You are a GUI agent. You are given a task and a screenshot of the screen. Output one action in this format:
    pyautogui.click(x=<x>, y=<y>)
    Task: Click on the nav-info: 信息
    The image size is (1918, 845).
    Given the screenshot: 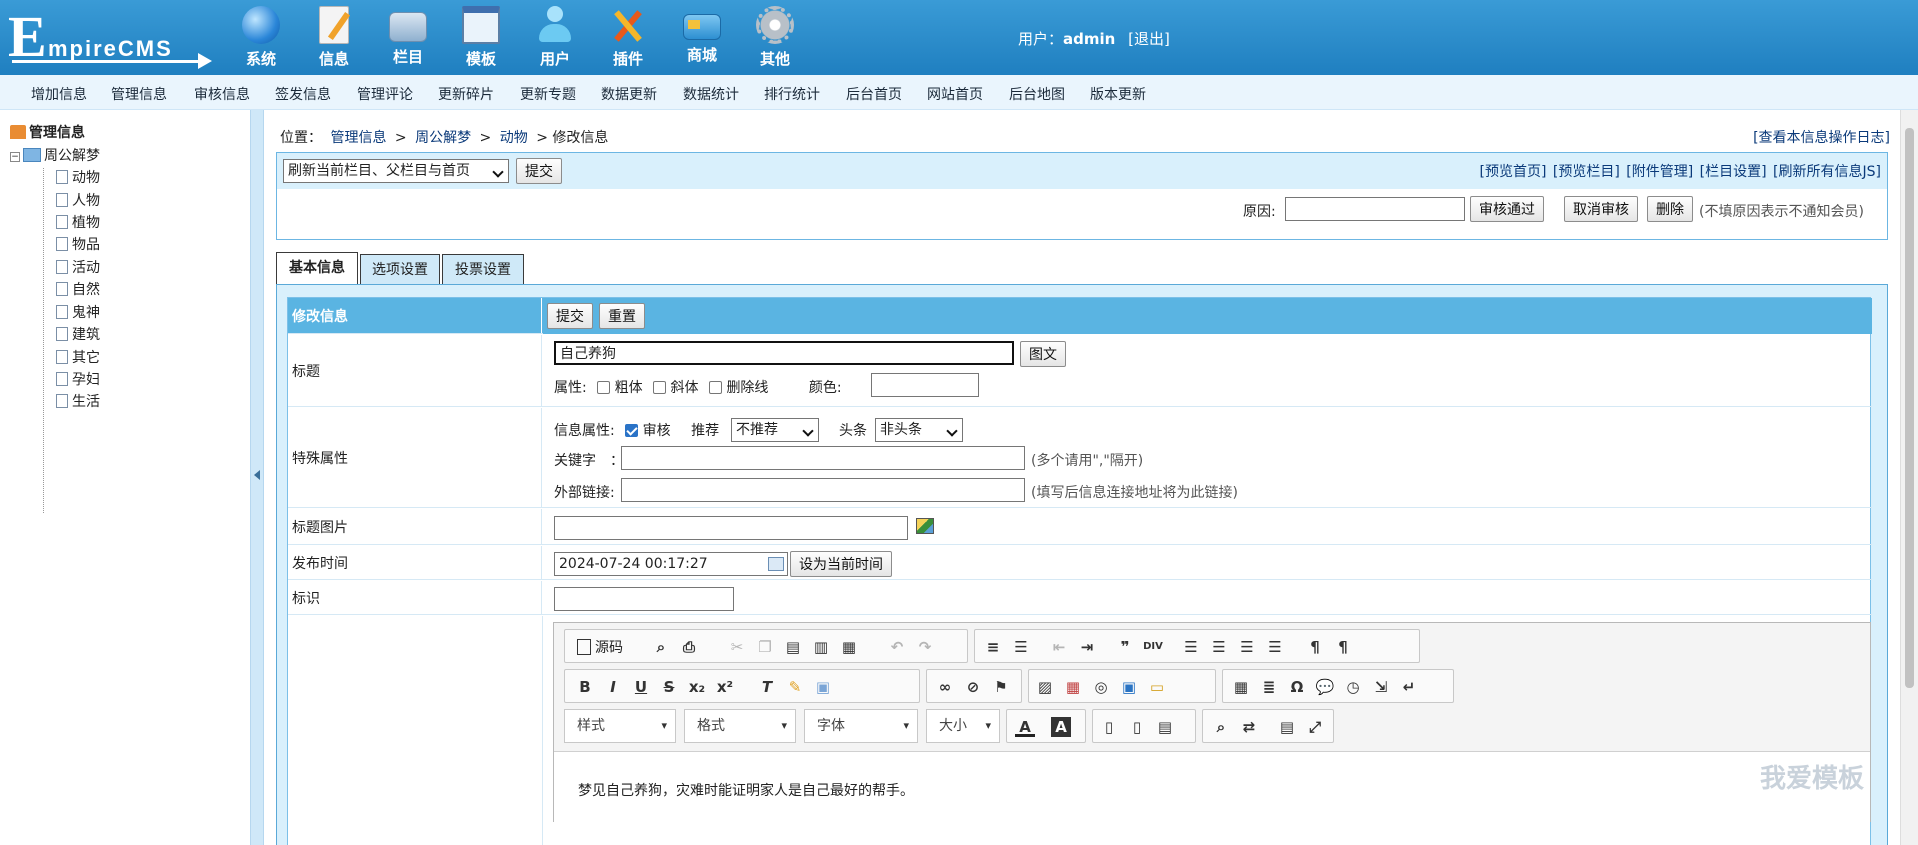 What is the action you would take?
    pyautogui.click(x=334, y=37)
    